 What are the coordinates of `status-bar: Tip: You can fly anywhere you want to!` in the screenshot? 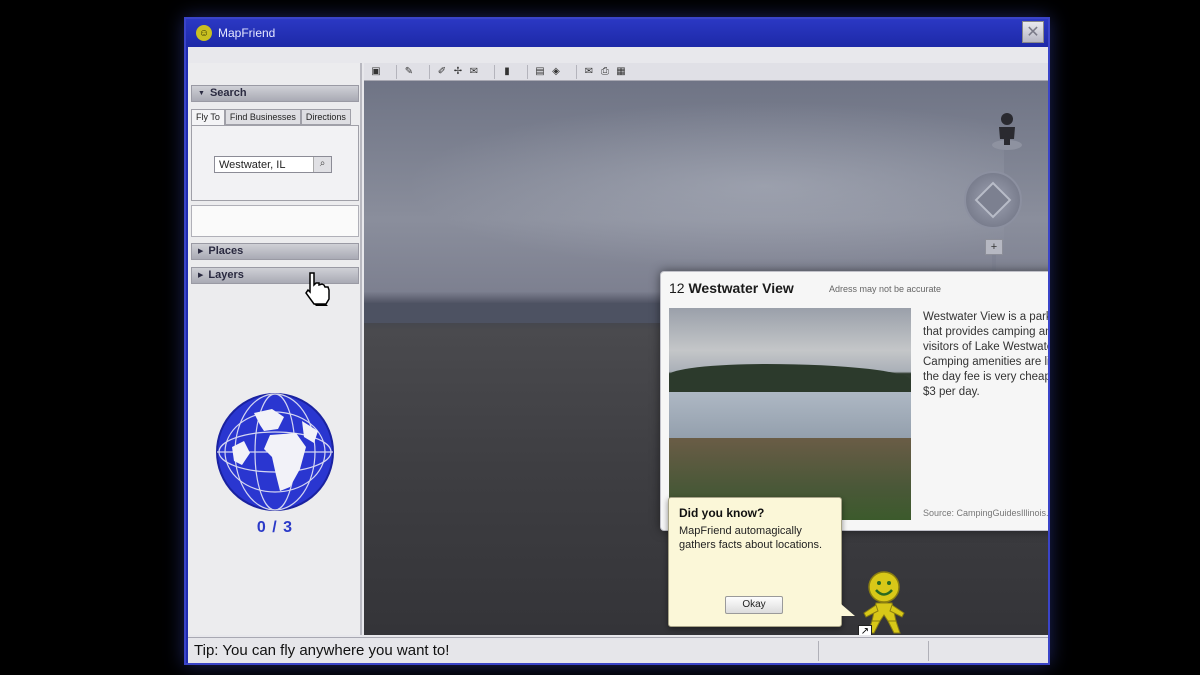 It's located at (618, 650).